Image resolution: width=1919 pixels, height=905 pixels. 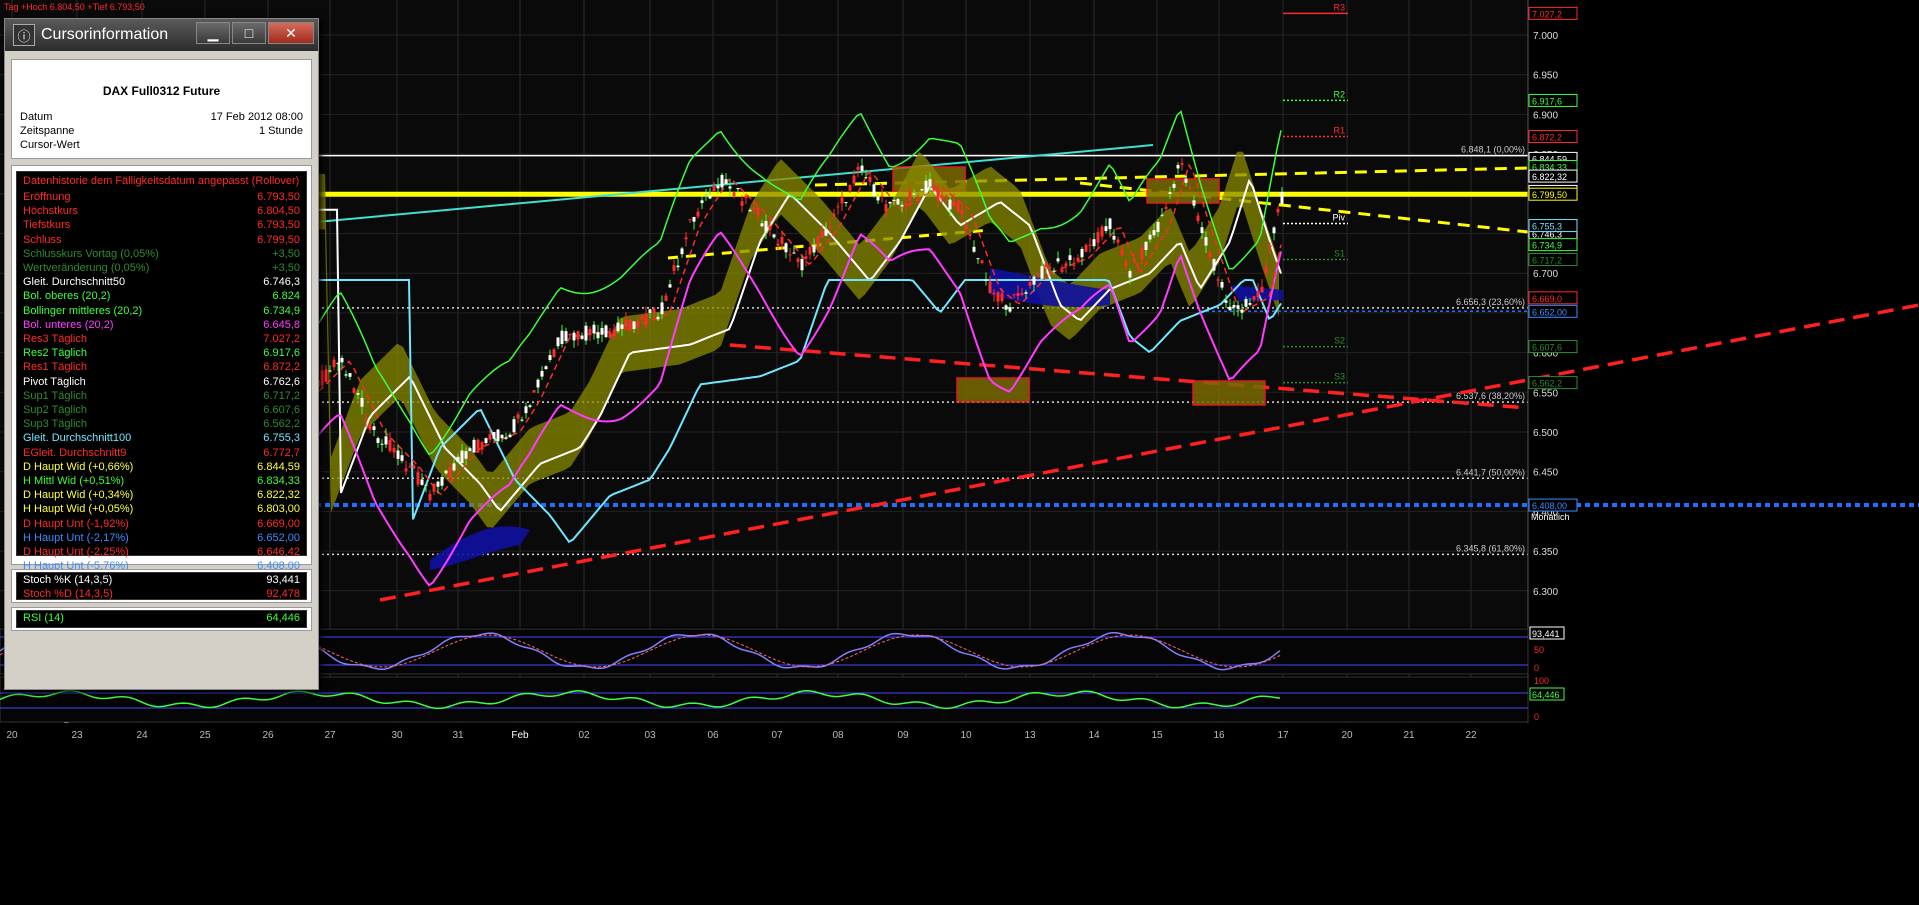 I want to click on stoch-row: Stoch %D (14,3,5) 92,478, so click(x=161, y=594).